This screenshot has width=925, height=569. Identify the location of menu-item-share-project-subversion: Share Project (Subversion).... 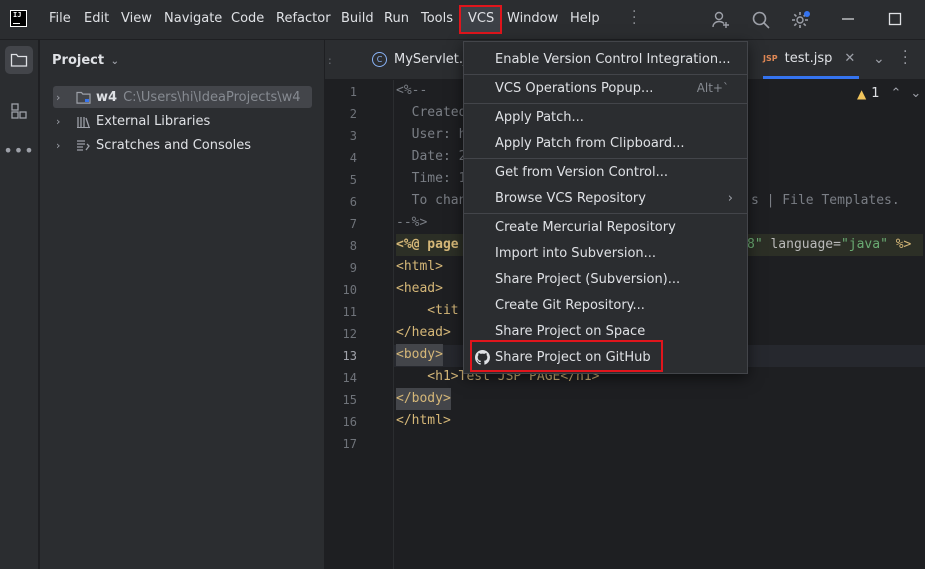
(605, 279).